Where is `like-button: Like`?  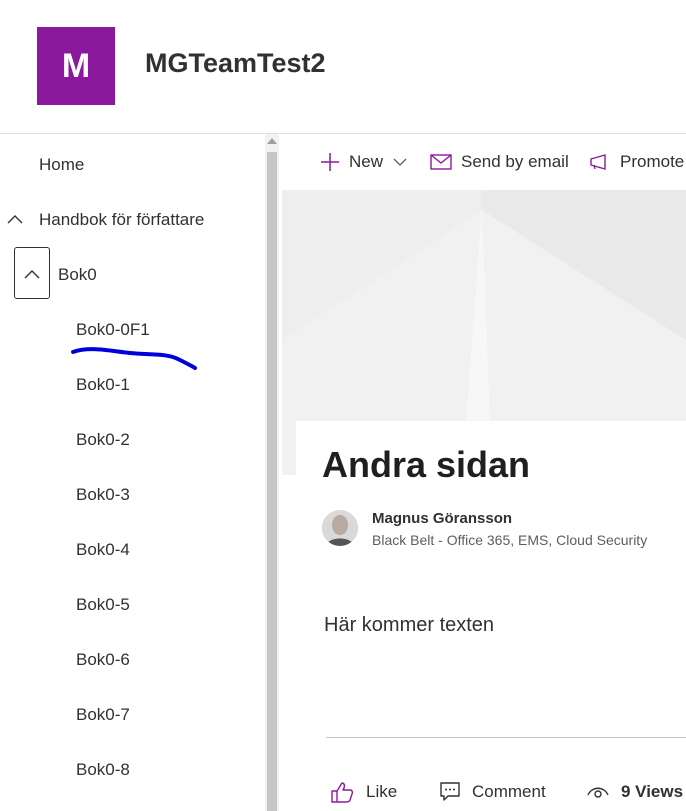
like-button: Like is located at coordinates (363, 792).